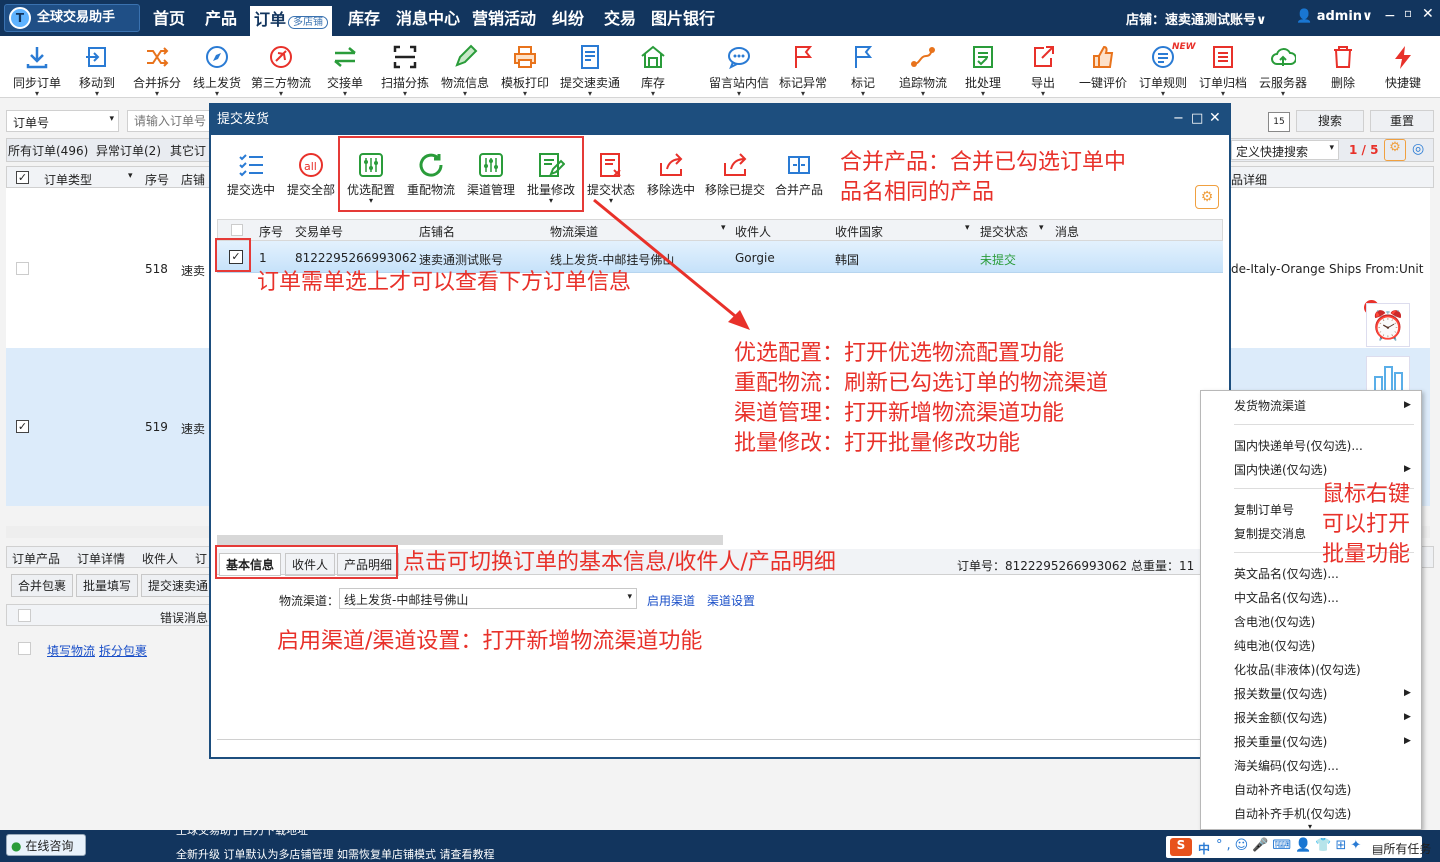 Image resolution: width=1440 pixels, height=862 pixels. Describe the element at coordinates (24, 615) in the screenshot. I see `error-select-all-checkbox` at that location.